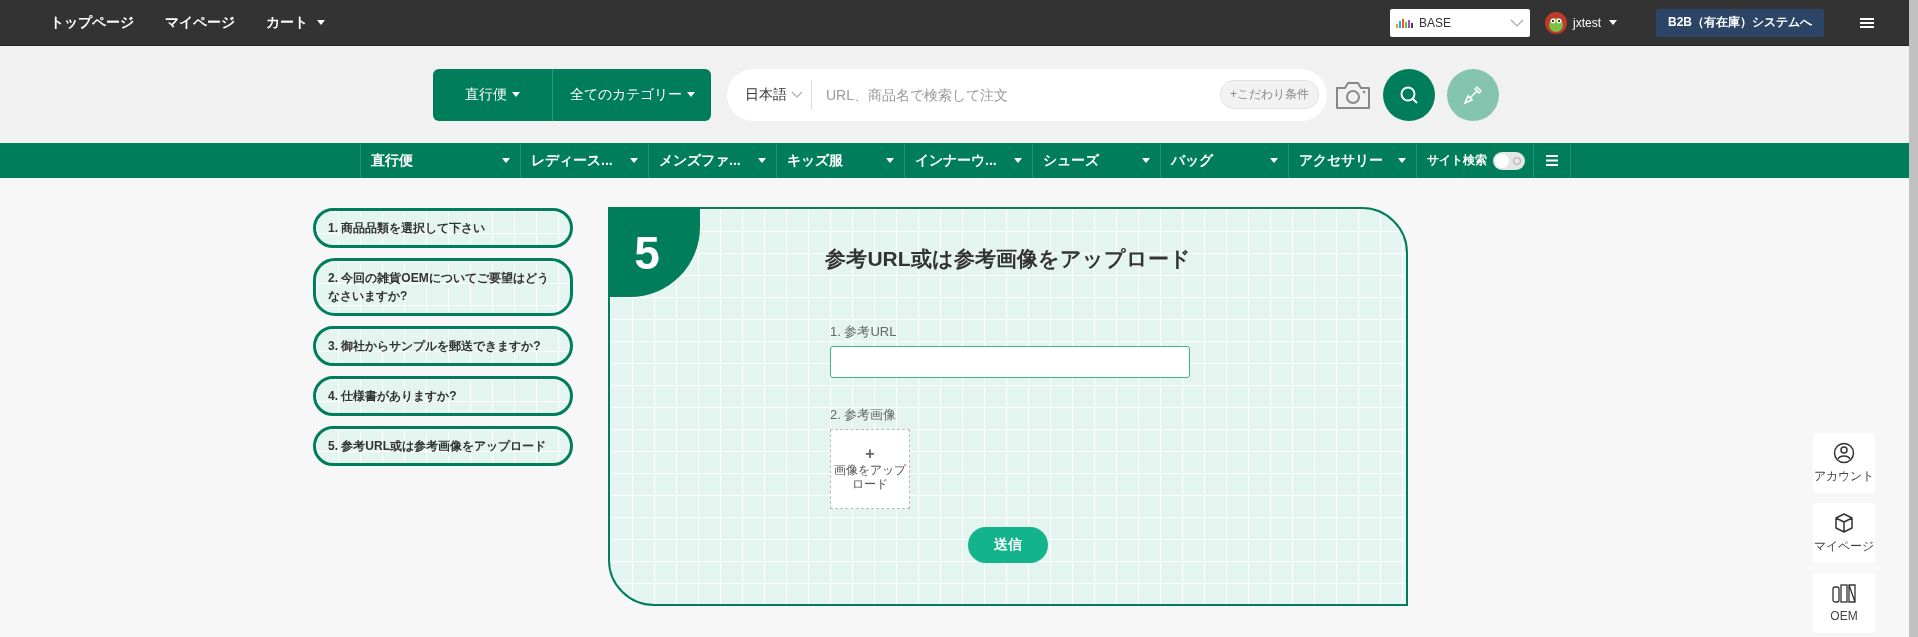  Describe the element at coordinates (1353, 94) in the screenshot. I see `camera-icon` at that location.